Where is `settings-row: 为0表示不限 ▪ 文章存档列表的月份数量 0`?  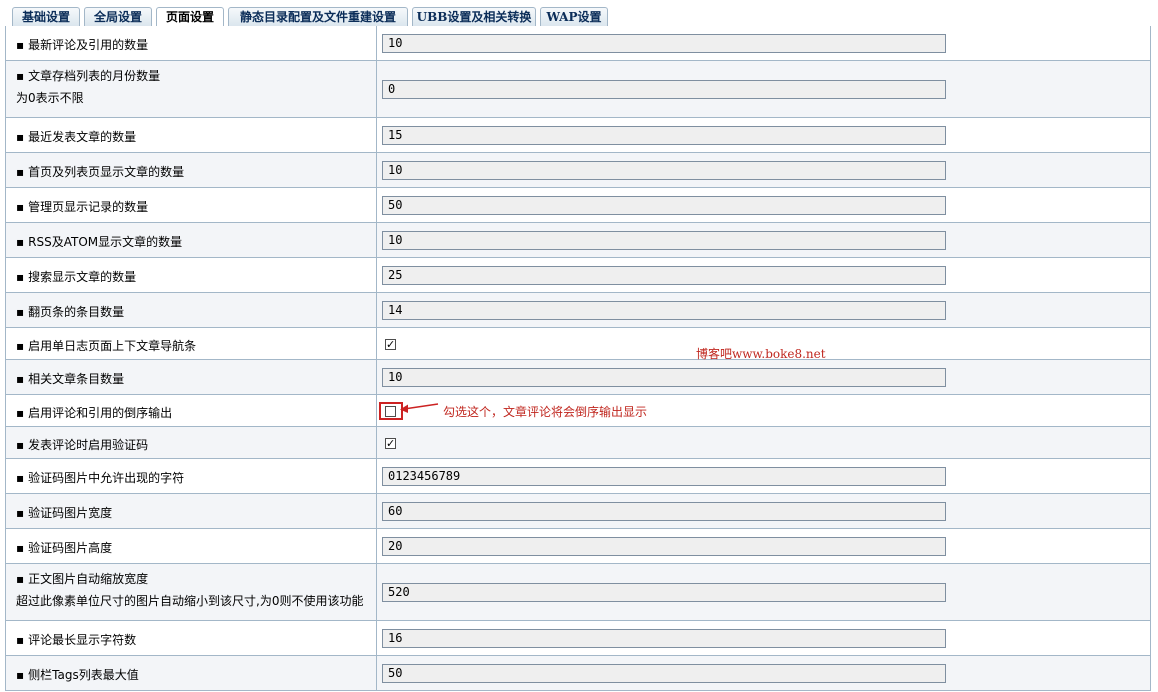 settings-row: 为0表示不限 ▪ 文章存档列表的月份数量 0 is located at coordinates (578, 89).